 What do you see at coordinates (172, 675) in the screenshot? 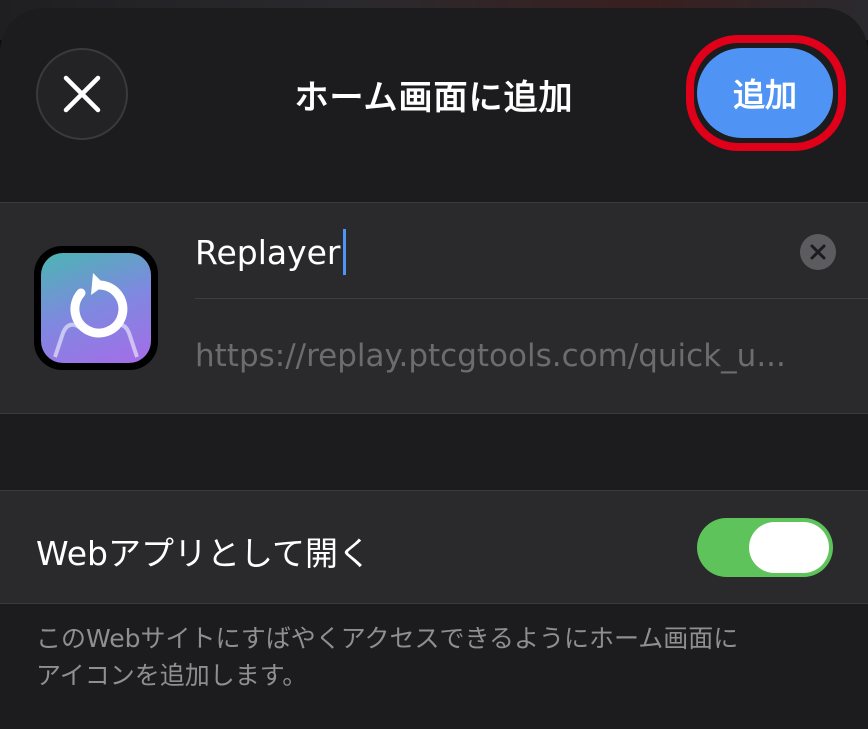
I see `footer-line-2: アイコンを追加します。` at bounding box center [172, 675].